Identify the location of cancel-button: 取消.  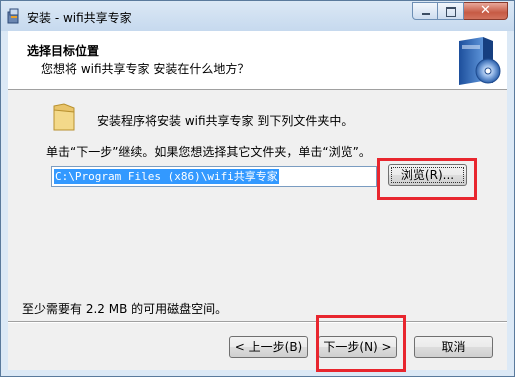
(453, 347).